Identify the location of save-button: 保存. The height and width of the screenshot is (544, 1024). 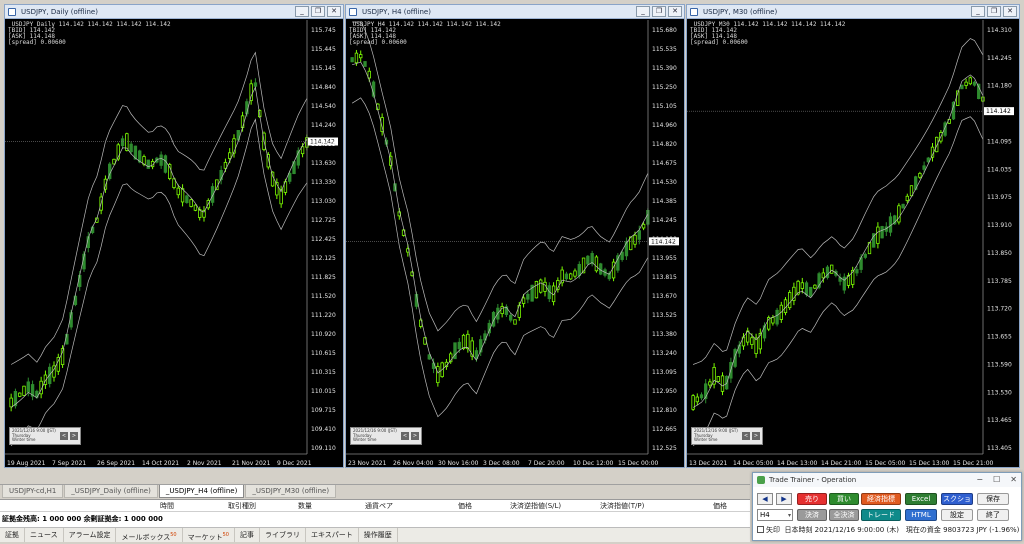
(993, 499).